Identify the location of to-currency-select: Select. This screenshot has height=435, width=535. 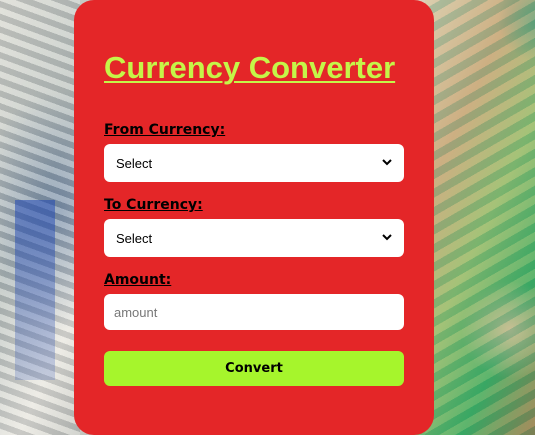
(254, 238).